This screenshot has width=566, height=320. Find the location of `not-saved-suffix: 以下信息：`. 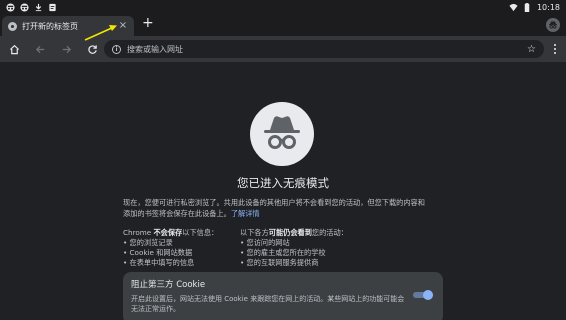

not-saved-suffix: 以下信息： is located at coordinates (200, 232).